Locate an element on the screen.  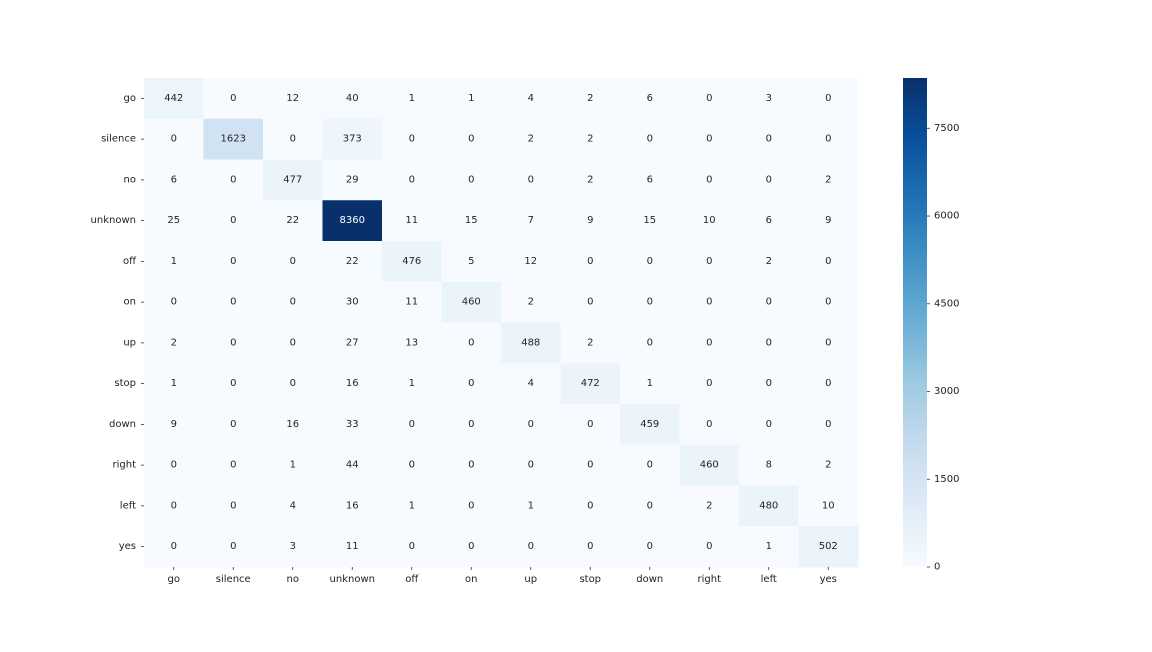
heatmap-cell-label: 33 is located at coordinates (352, 424).